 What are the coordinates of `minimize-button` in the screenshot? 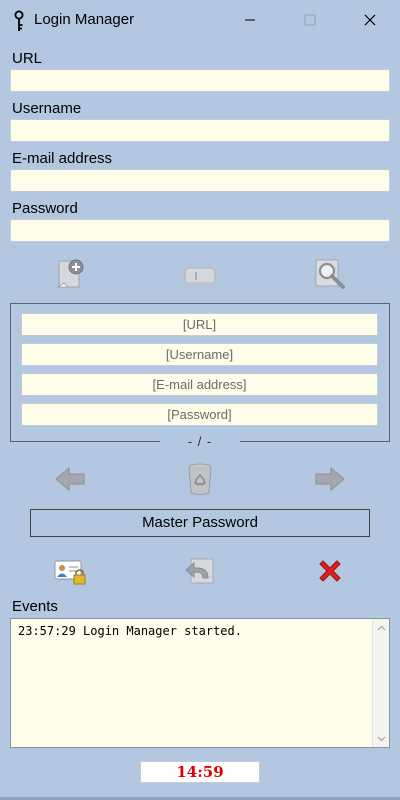 It's located at (250, 20).